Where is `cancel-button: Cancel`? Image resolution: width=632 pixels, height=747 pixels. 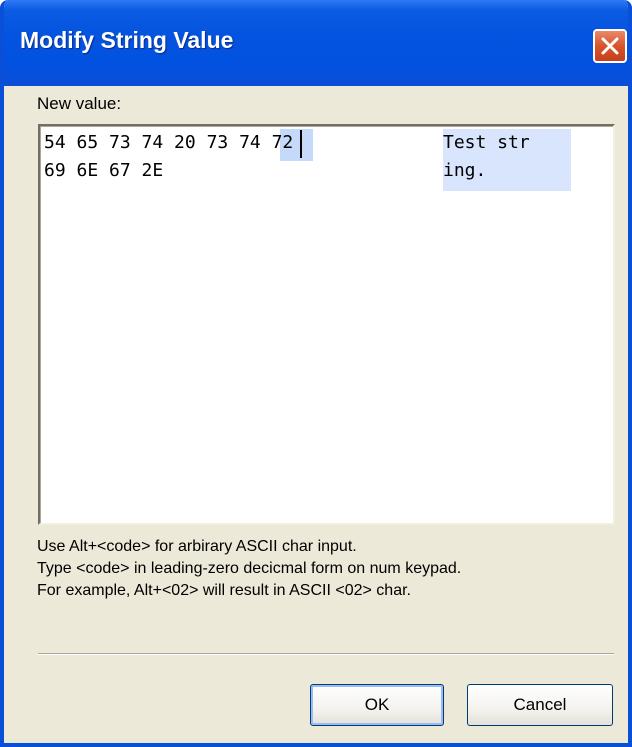
cancel-button: Cancel is located at coordinates (540, 705).